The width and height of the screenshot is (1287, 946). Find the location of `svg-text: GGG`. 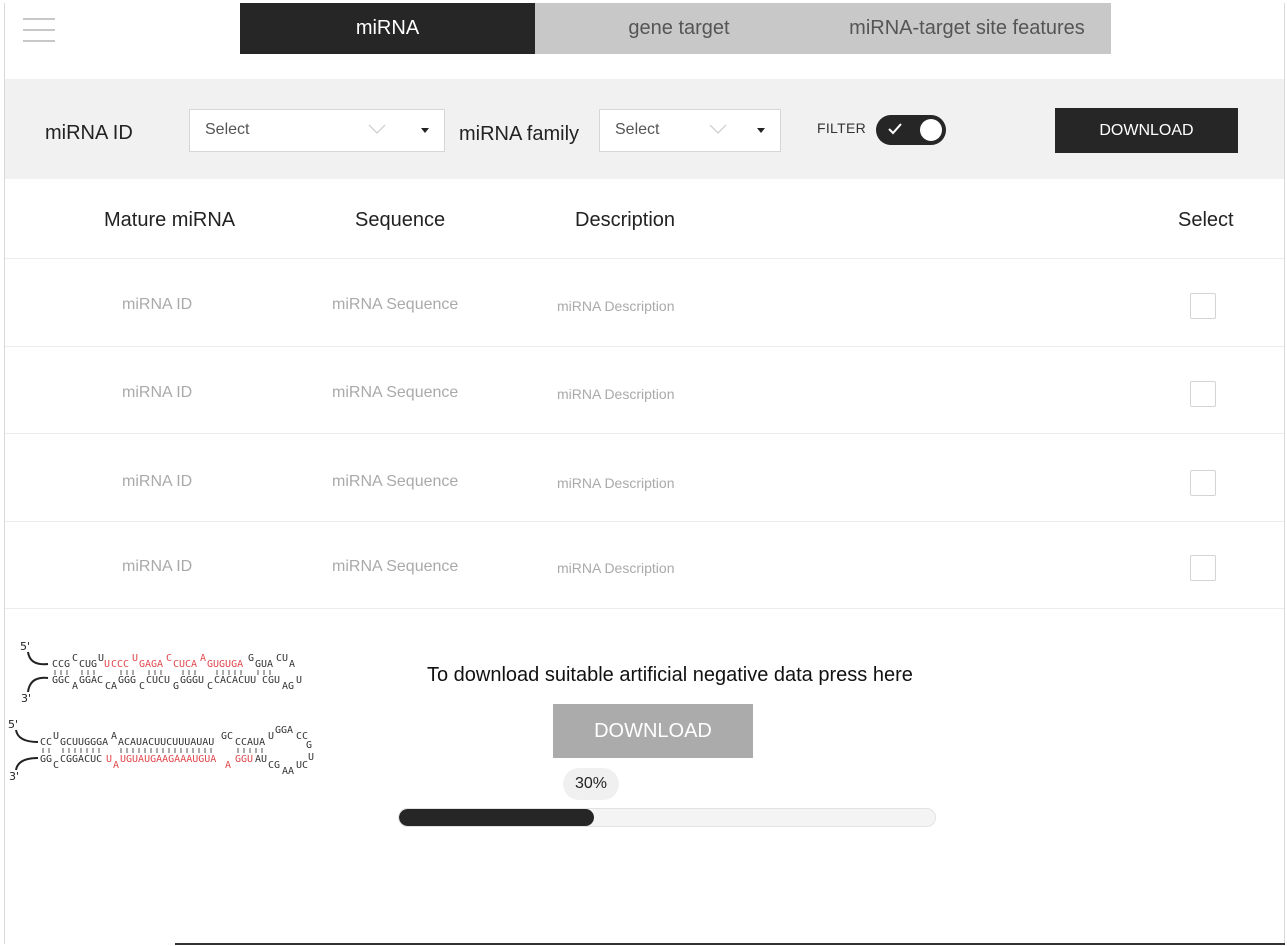

svg-text: GGG is located at coordinates (127, 680).